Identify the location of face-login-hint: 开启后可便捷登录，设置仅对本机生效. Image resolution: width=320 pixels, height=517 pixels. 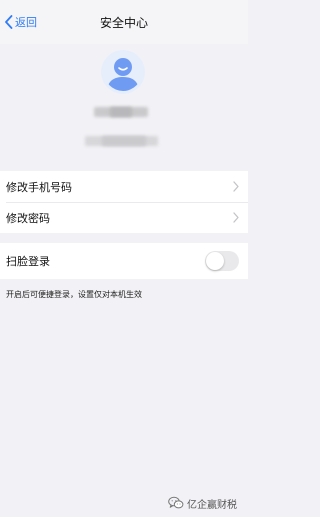
(74, 294).